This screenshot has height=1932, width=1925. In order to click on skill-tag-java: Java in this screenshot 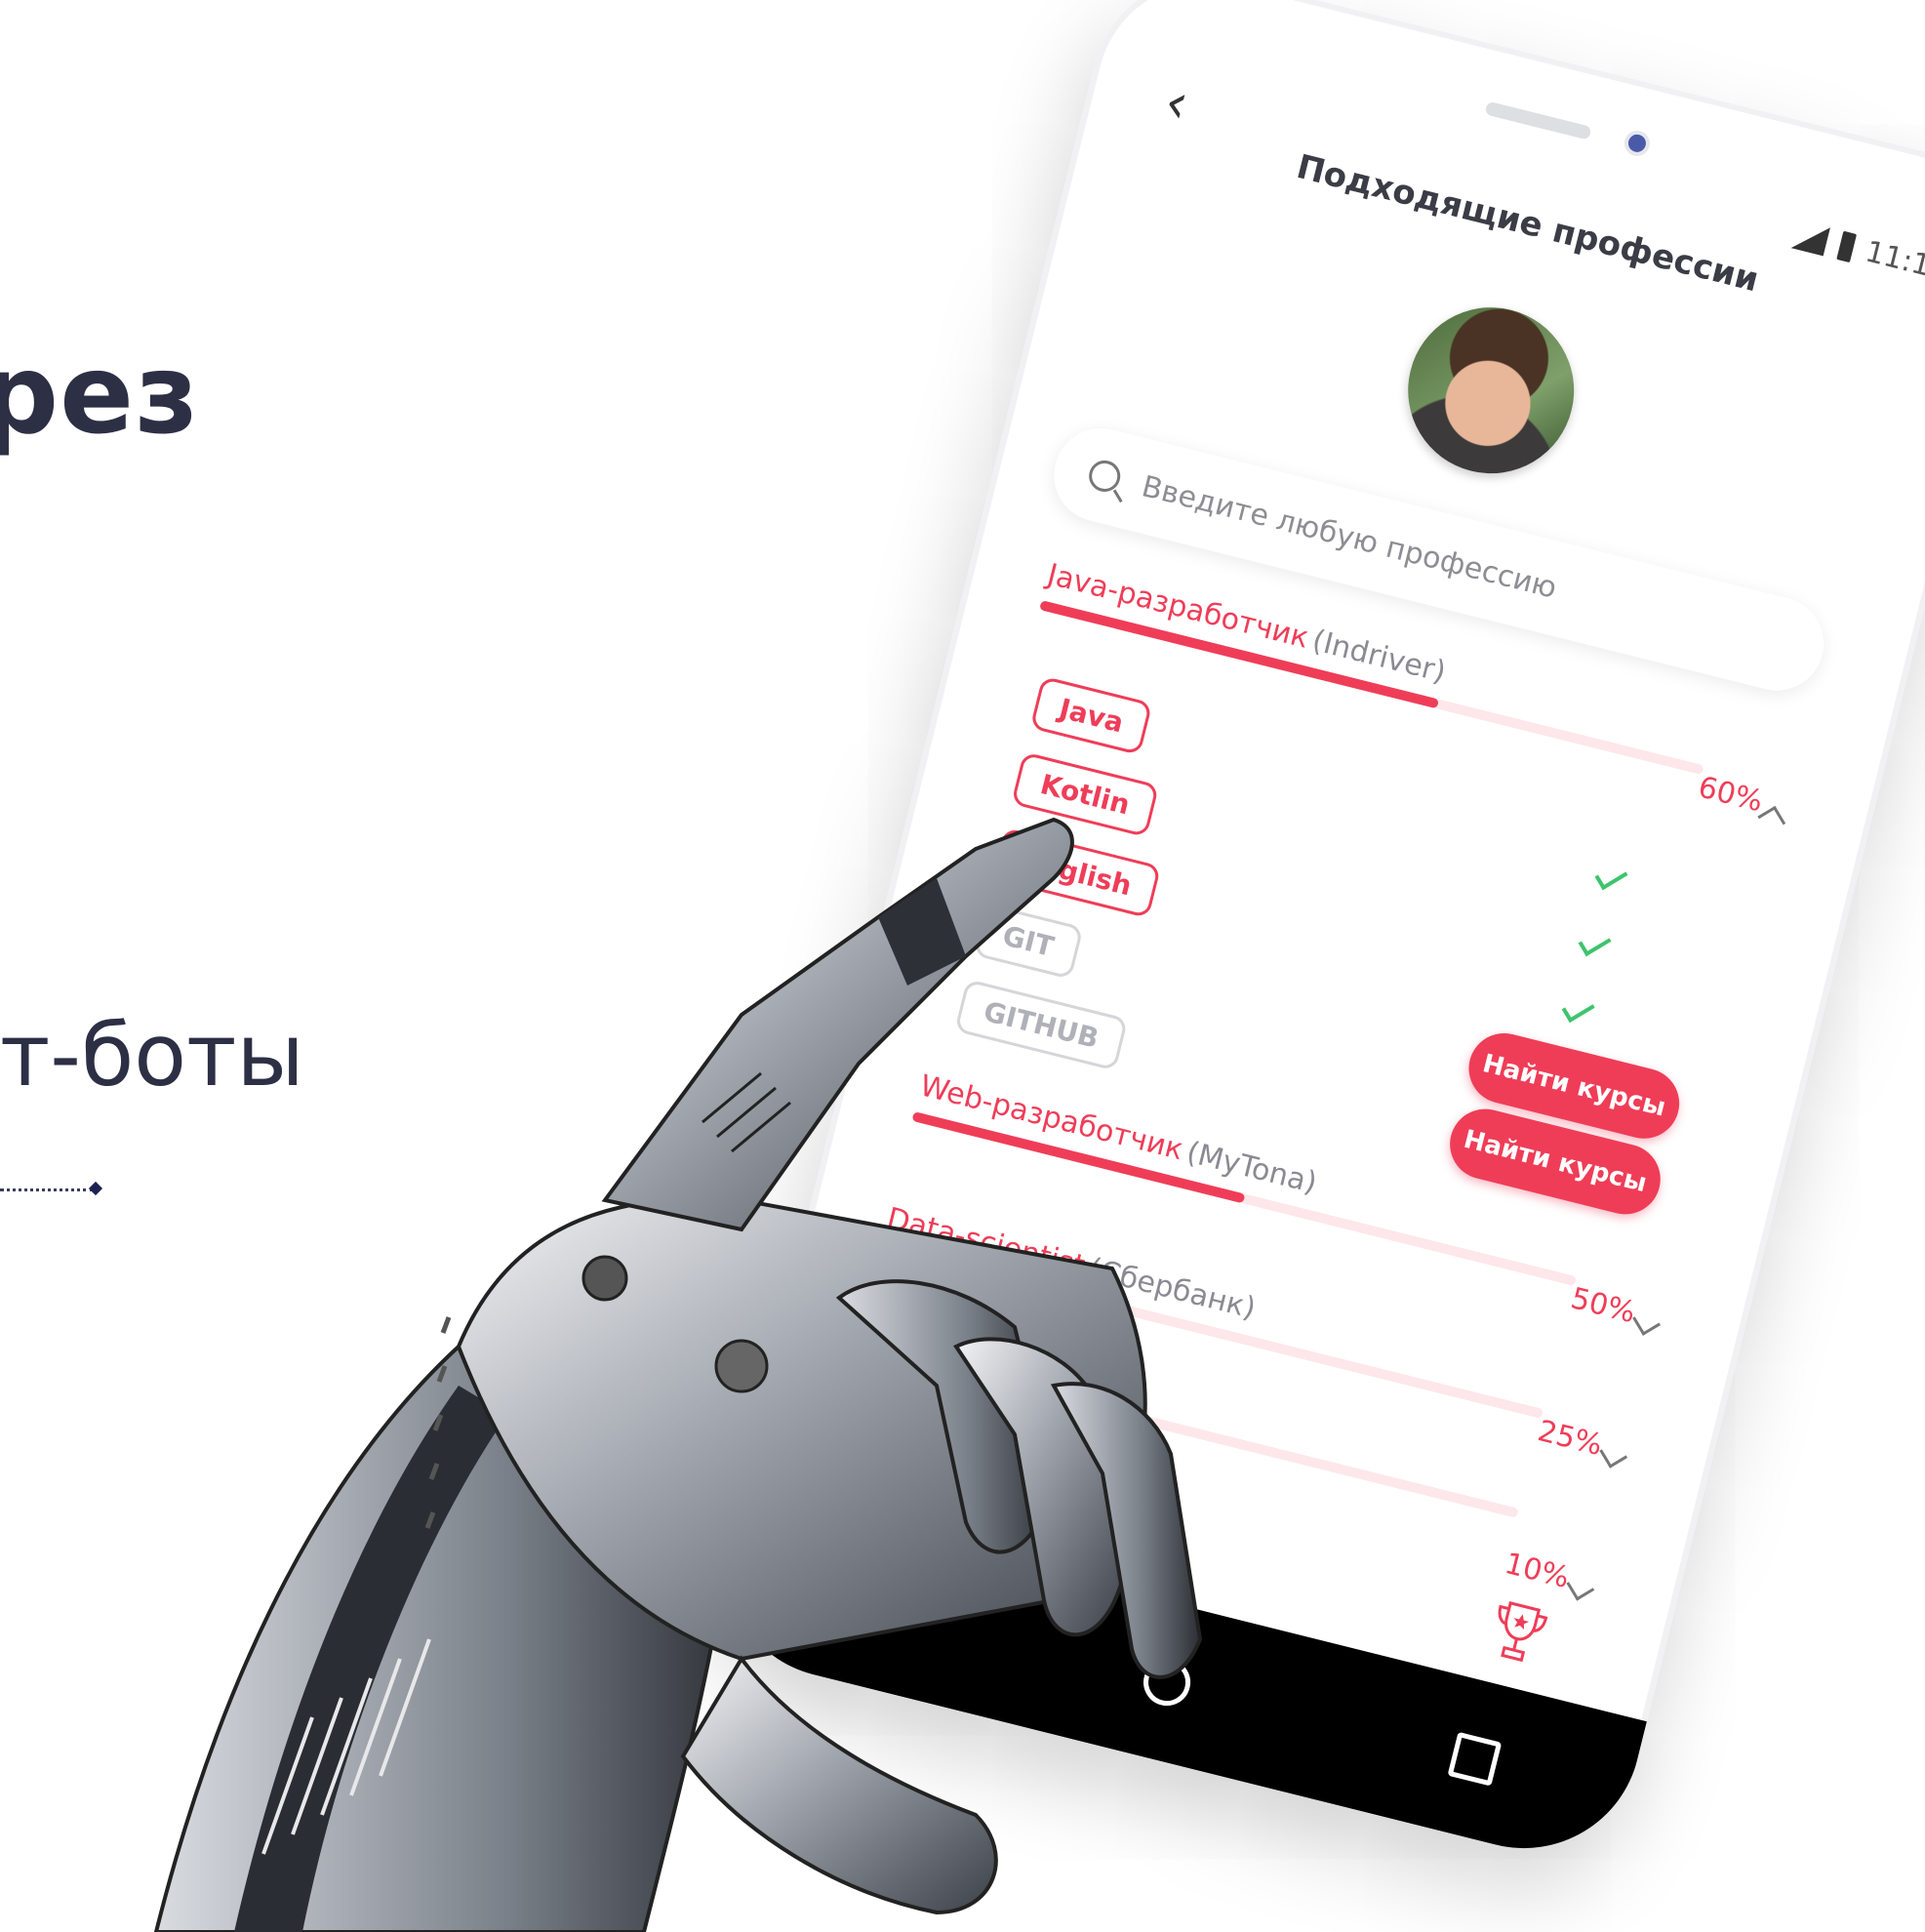, I will do `click(1091, 715)`.